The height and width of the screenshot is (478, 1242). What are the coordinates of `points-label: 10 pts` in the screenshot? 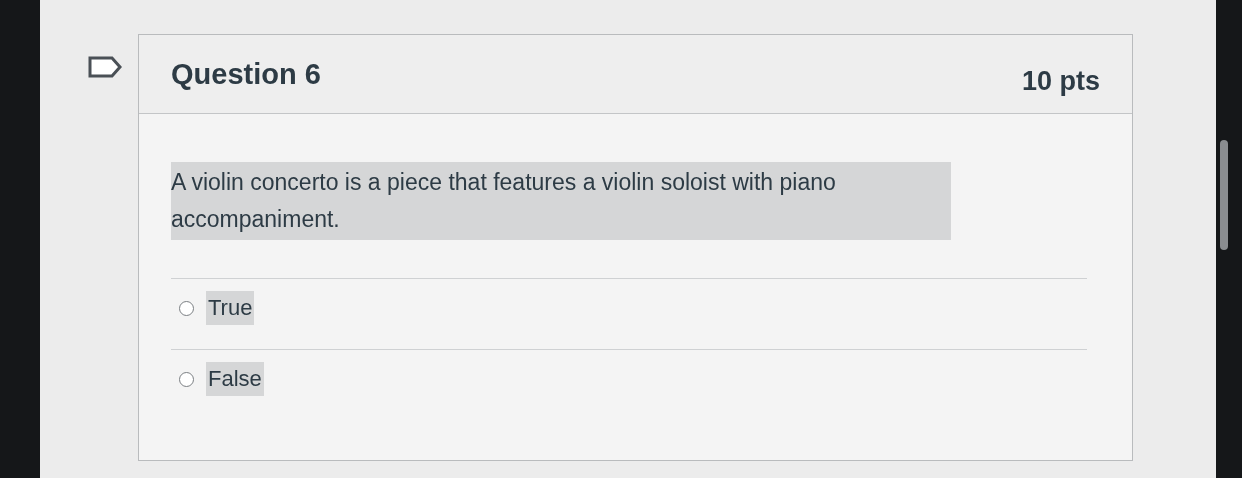 It's located at (1060, 81).